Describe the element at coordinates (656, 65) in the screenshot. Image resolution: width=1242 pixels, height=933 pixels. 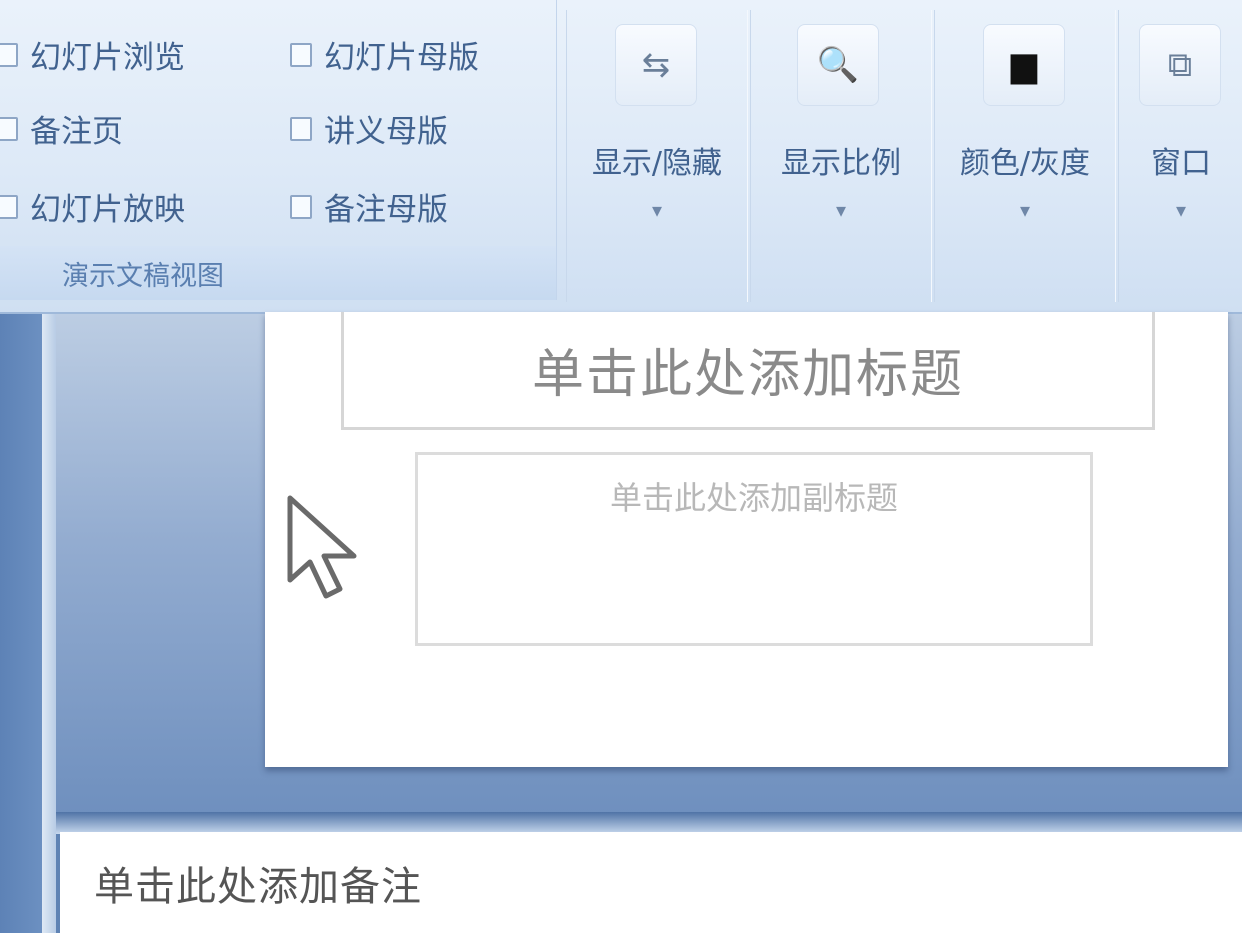
I see `show-hide-icon: ⇆` at that location.